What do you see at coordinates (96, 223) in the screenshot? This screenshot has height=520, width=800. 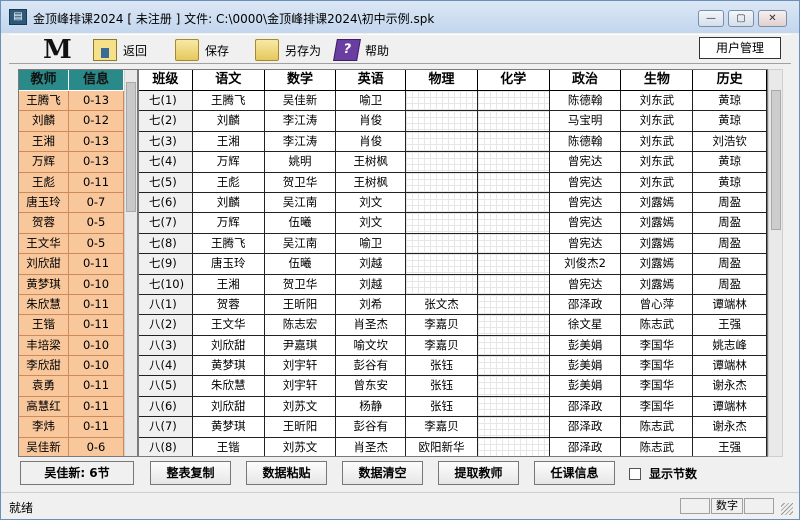 I see `teacher-info: 0-5` at bounding box center [96, 223].